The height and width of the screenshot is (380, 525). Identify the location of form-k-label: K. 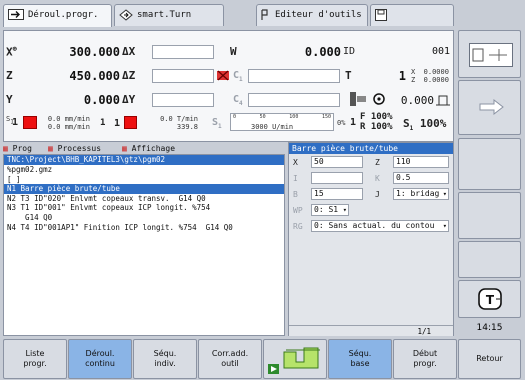
(377, 178).